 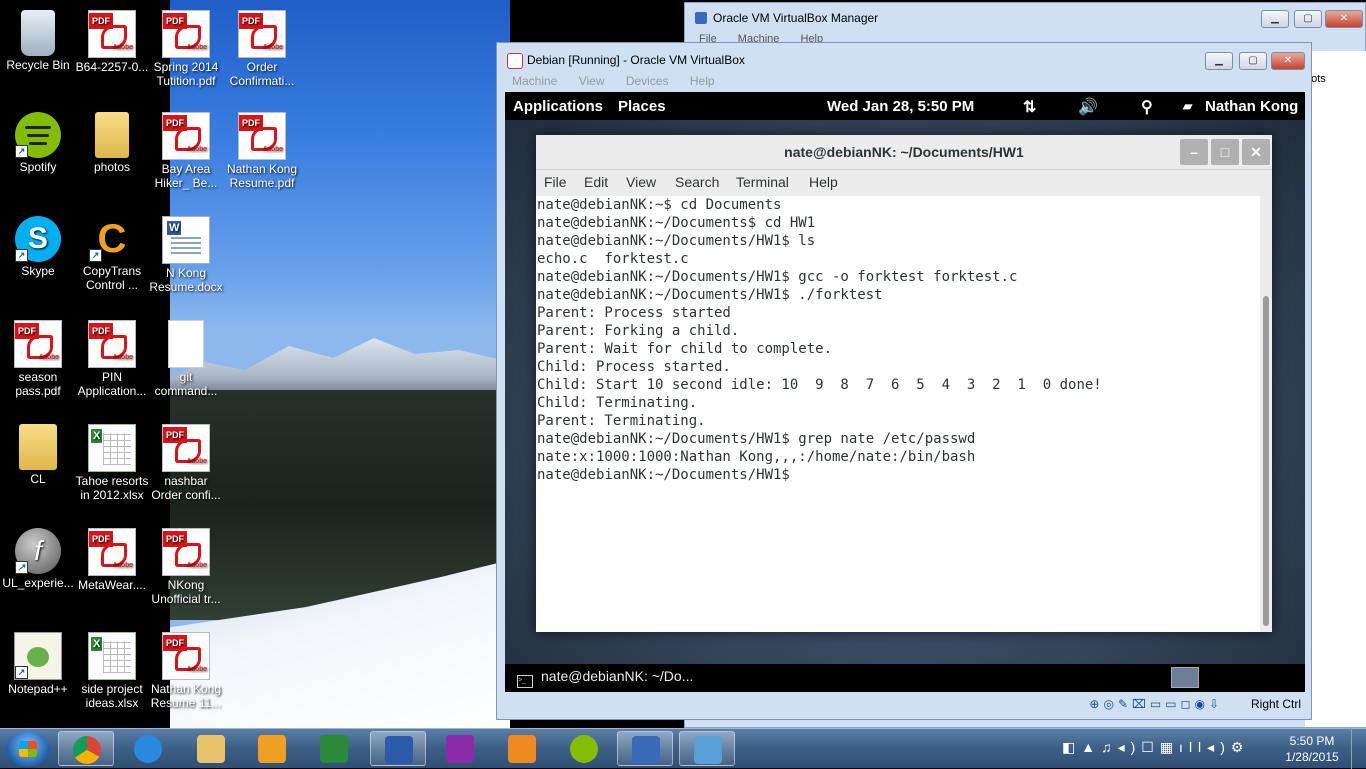 I want to click on places-menu: Places, so click(x=642, y=106).